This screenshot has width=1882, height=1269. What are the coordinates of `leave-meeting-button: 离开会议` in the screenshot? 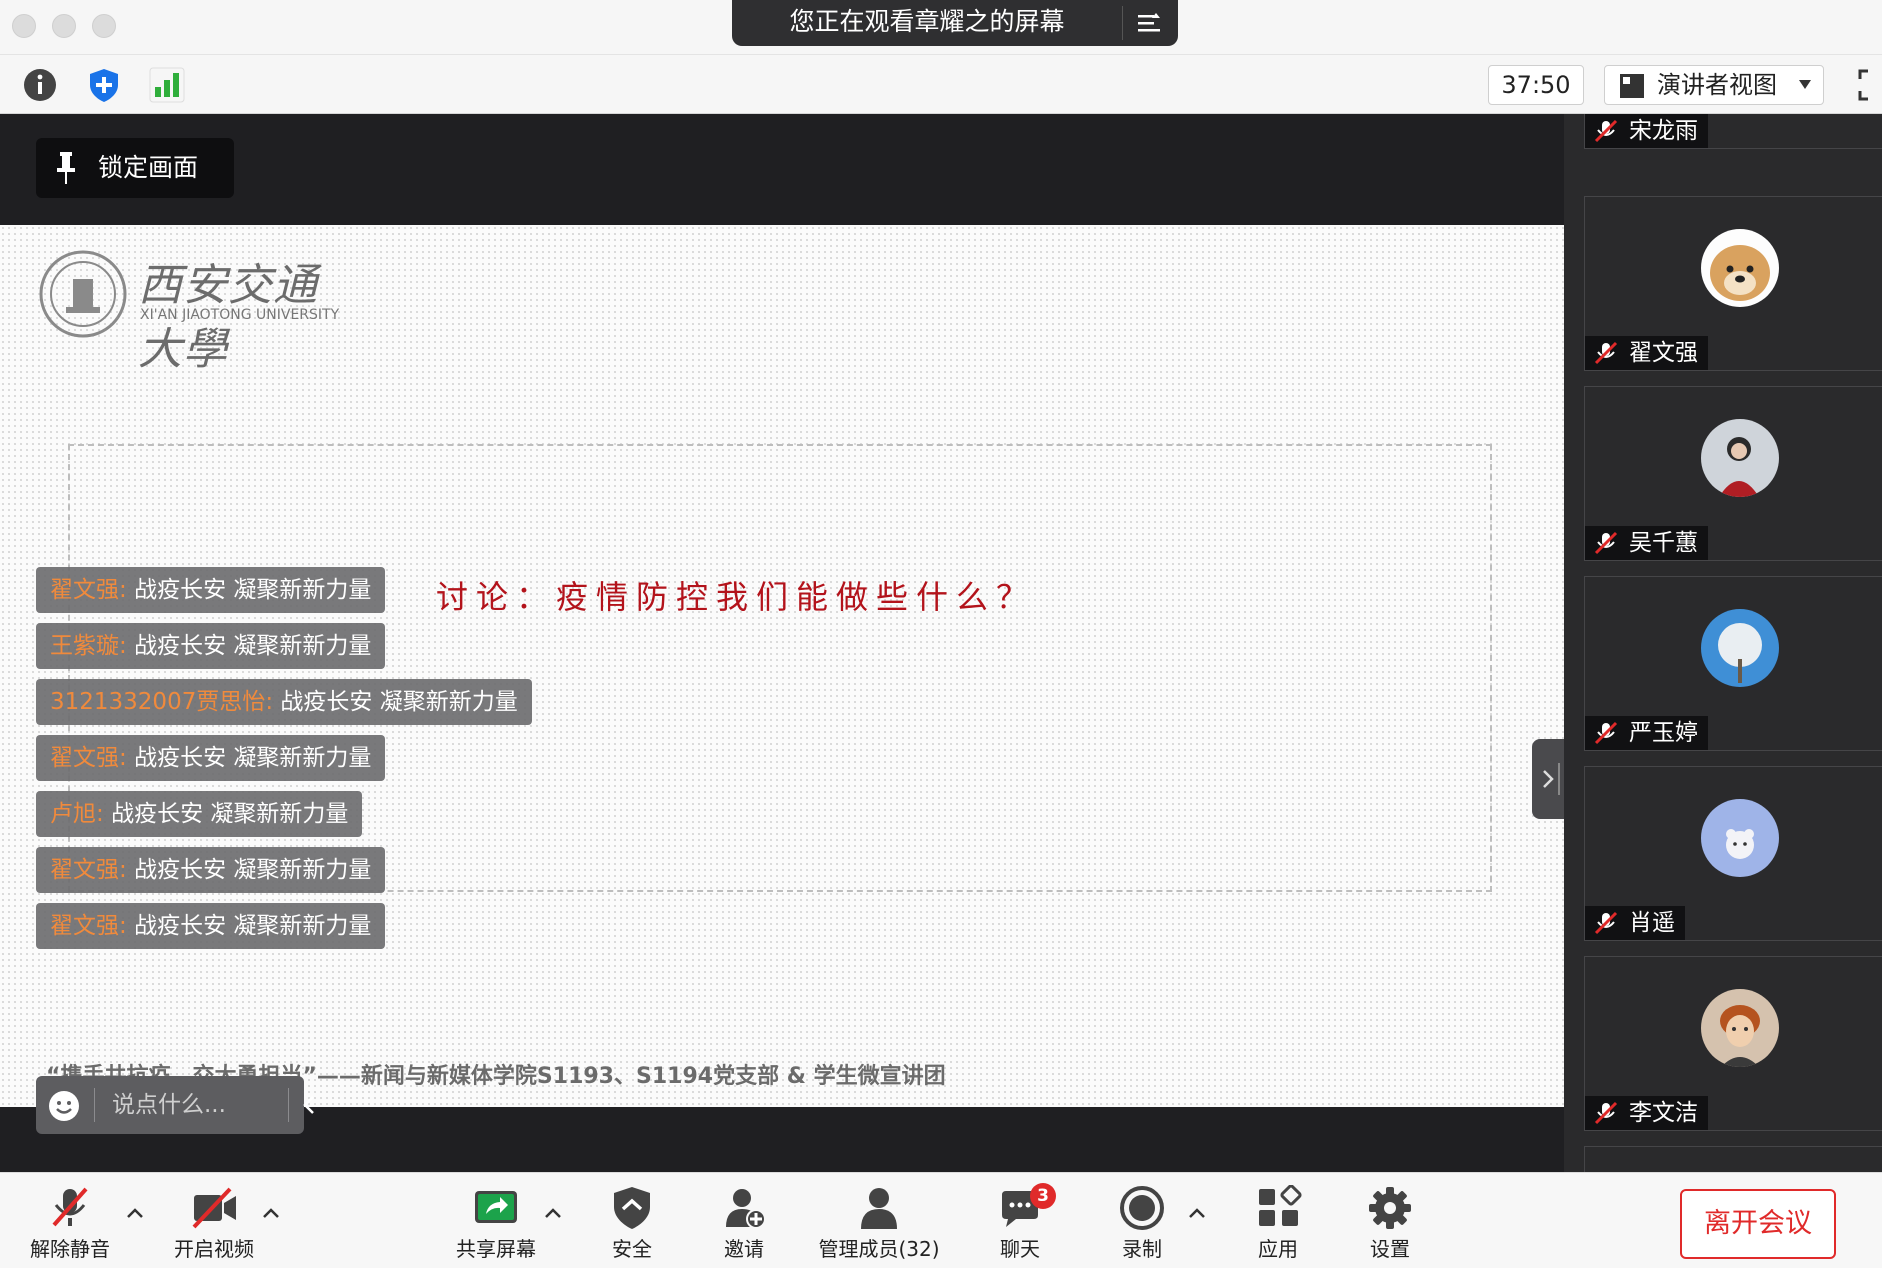 It's located at (1758, 1224).